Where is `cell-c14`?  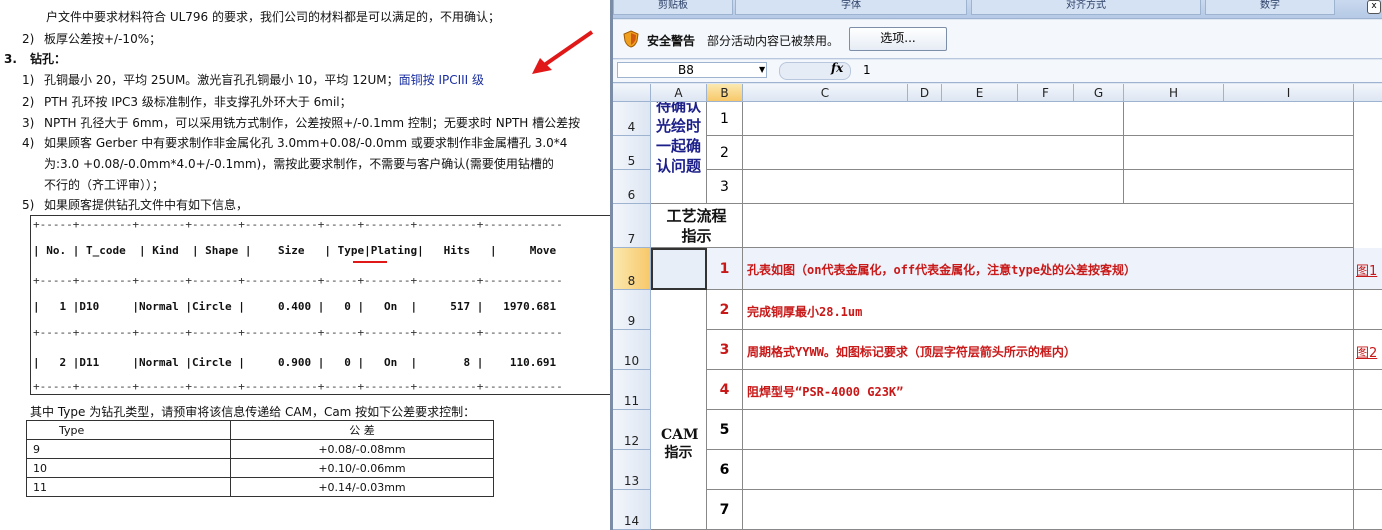
cell-c14 is located at coordinates (1048, 510).